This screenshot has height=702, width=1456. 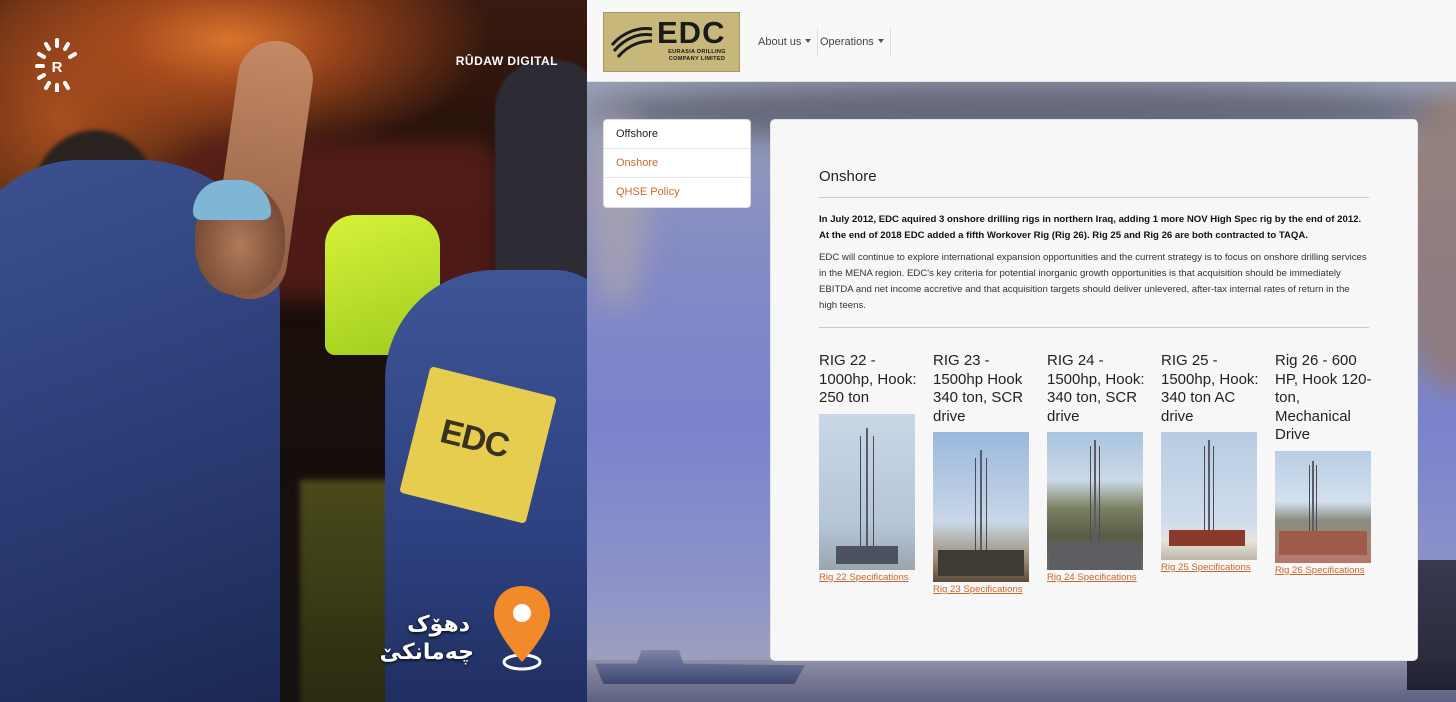 What do you see at coordinates (438, 624) in the screenshot?
I see `location-name-line1: دهۆک` at bounding box center [438, 624].